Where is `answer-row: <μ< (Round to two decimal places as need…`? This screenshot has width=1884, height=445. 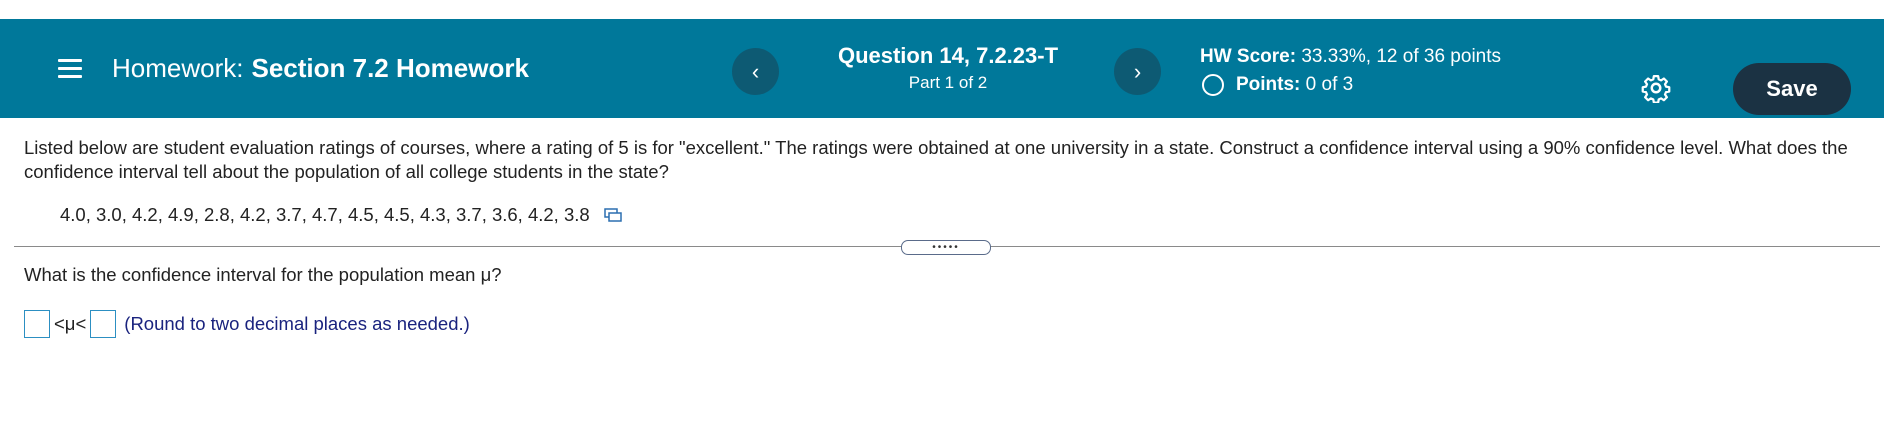
answer-row: <μ< (Round to two decimal places as need… is located at coordinates (247, 324).